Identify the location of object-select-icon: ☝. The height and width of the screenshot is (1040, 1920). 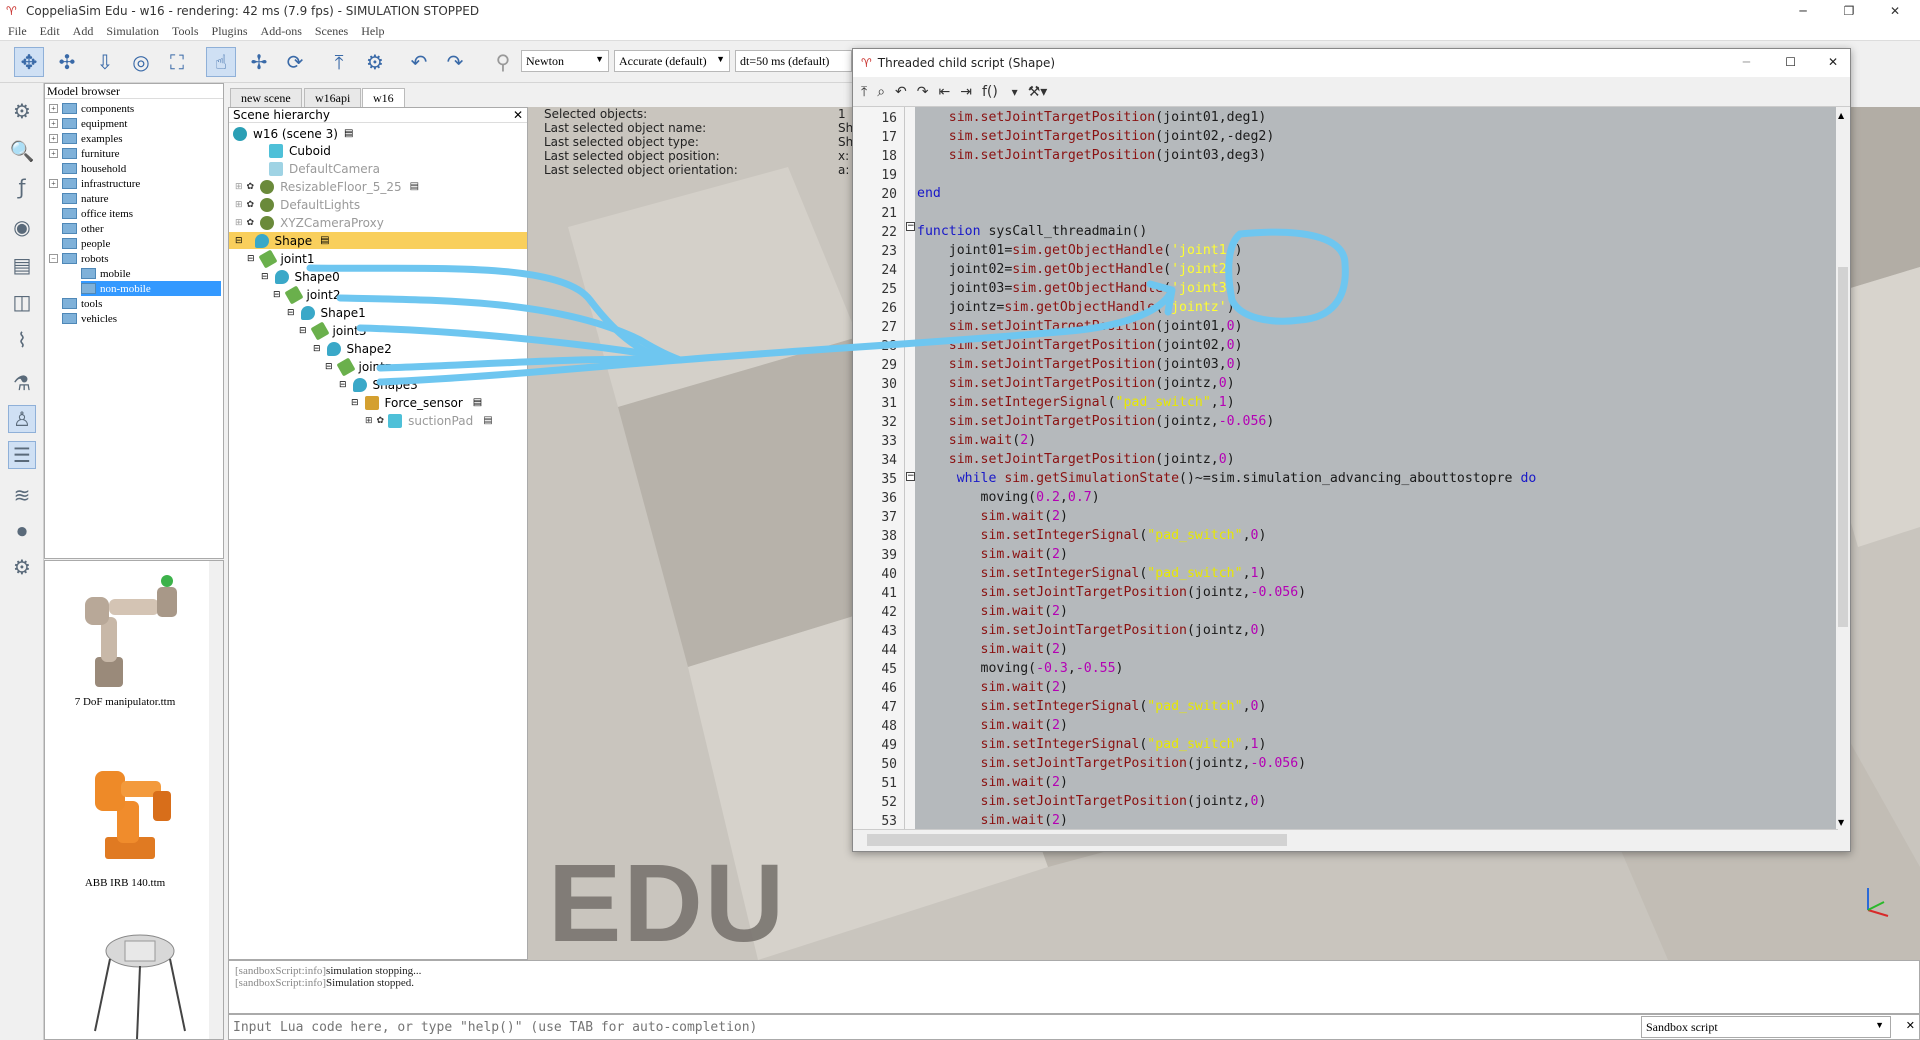
(221, 62).